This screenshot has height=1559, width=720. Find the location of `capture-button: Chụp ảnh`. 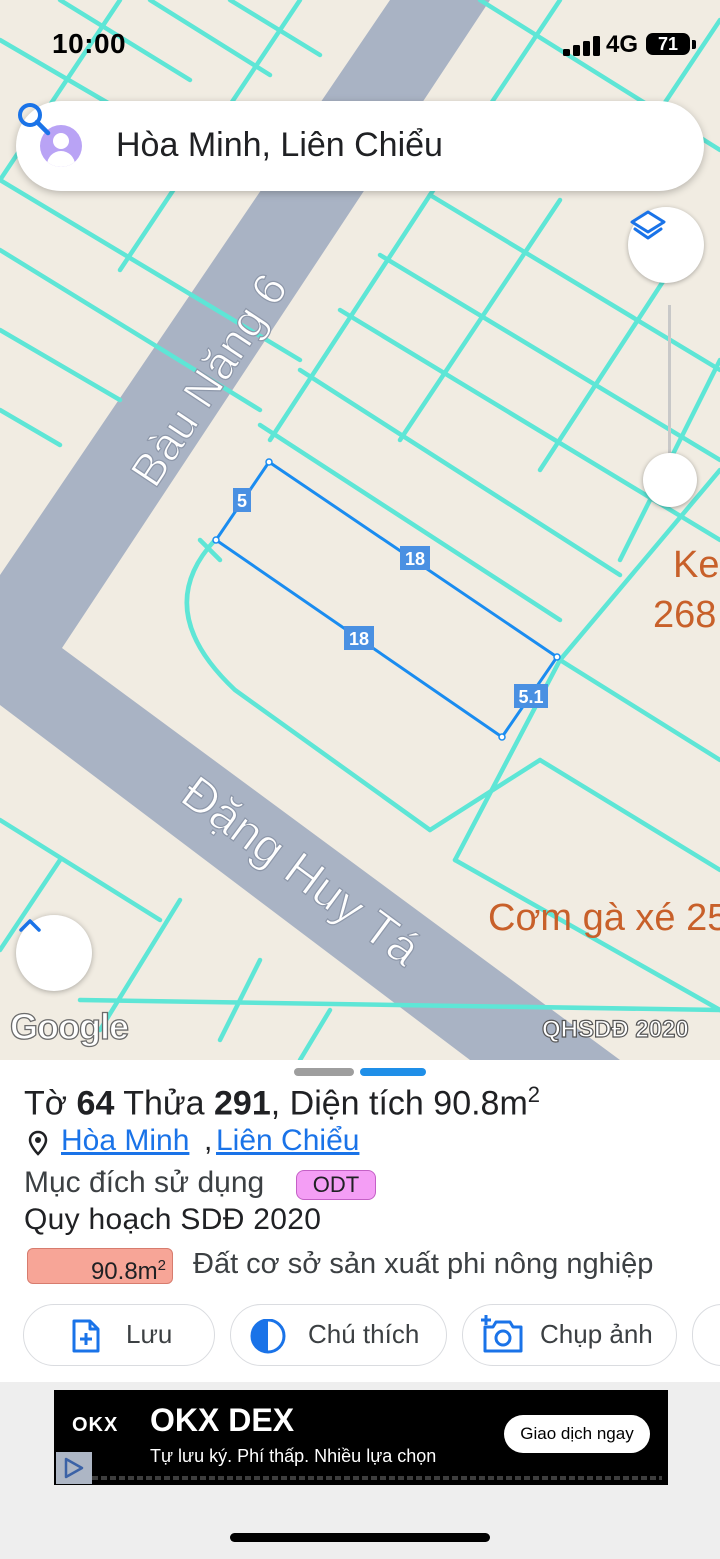

capture-button: Chụp ảnh is located at coordinates (569, 1335).